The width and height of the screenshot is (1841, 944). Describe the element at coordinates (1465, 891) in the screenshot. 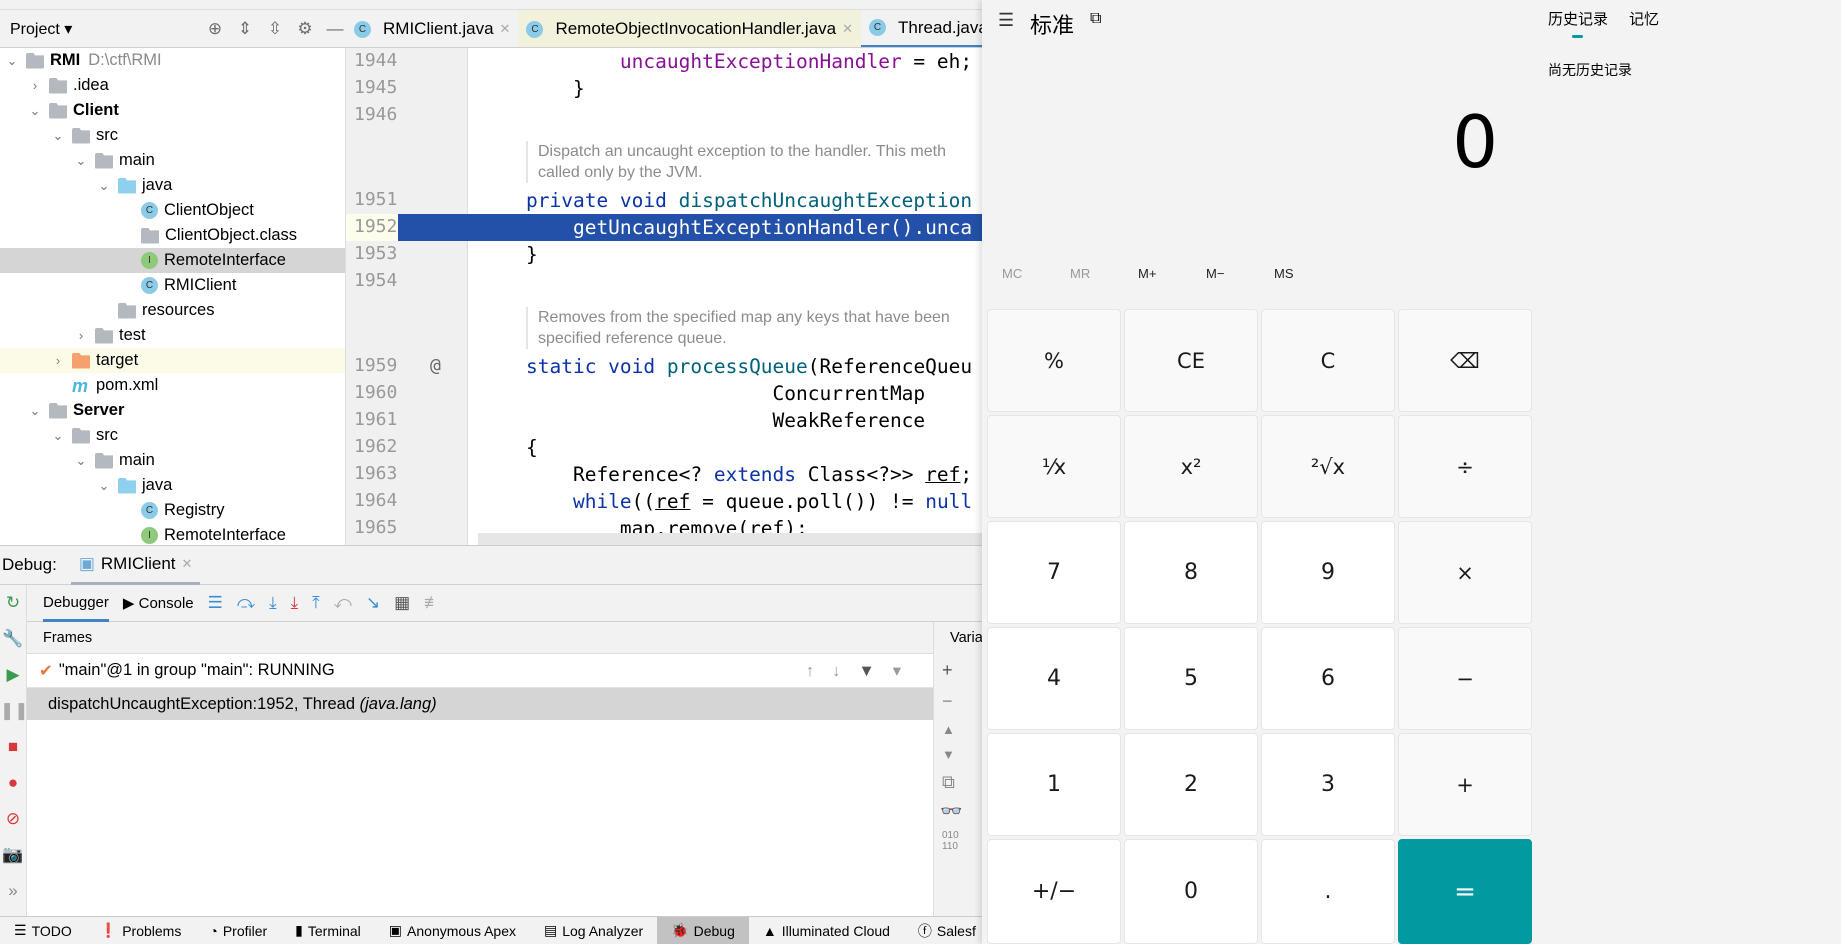

I see `key-5-3: =` at that location.